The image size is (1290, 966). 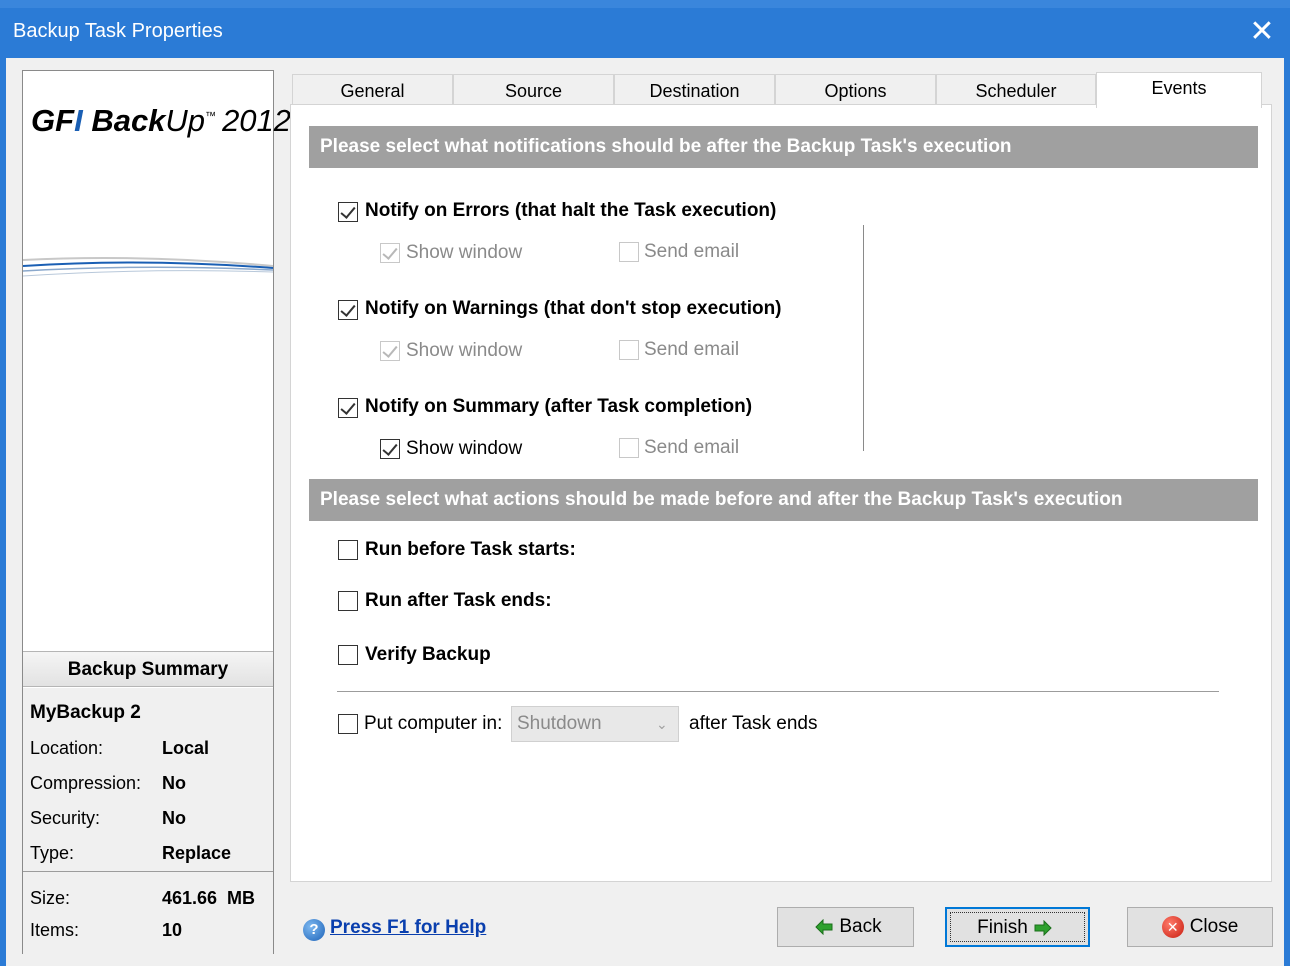 I want to click on logo-back-text: Back, so click(x=128, y=120).